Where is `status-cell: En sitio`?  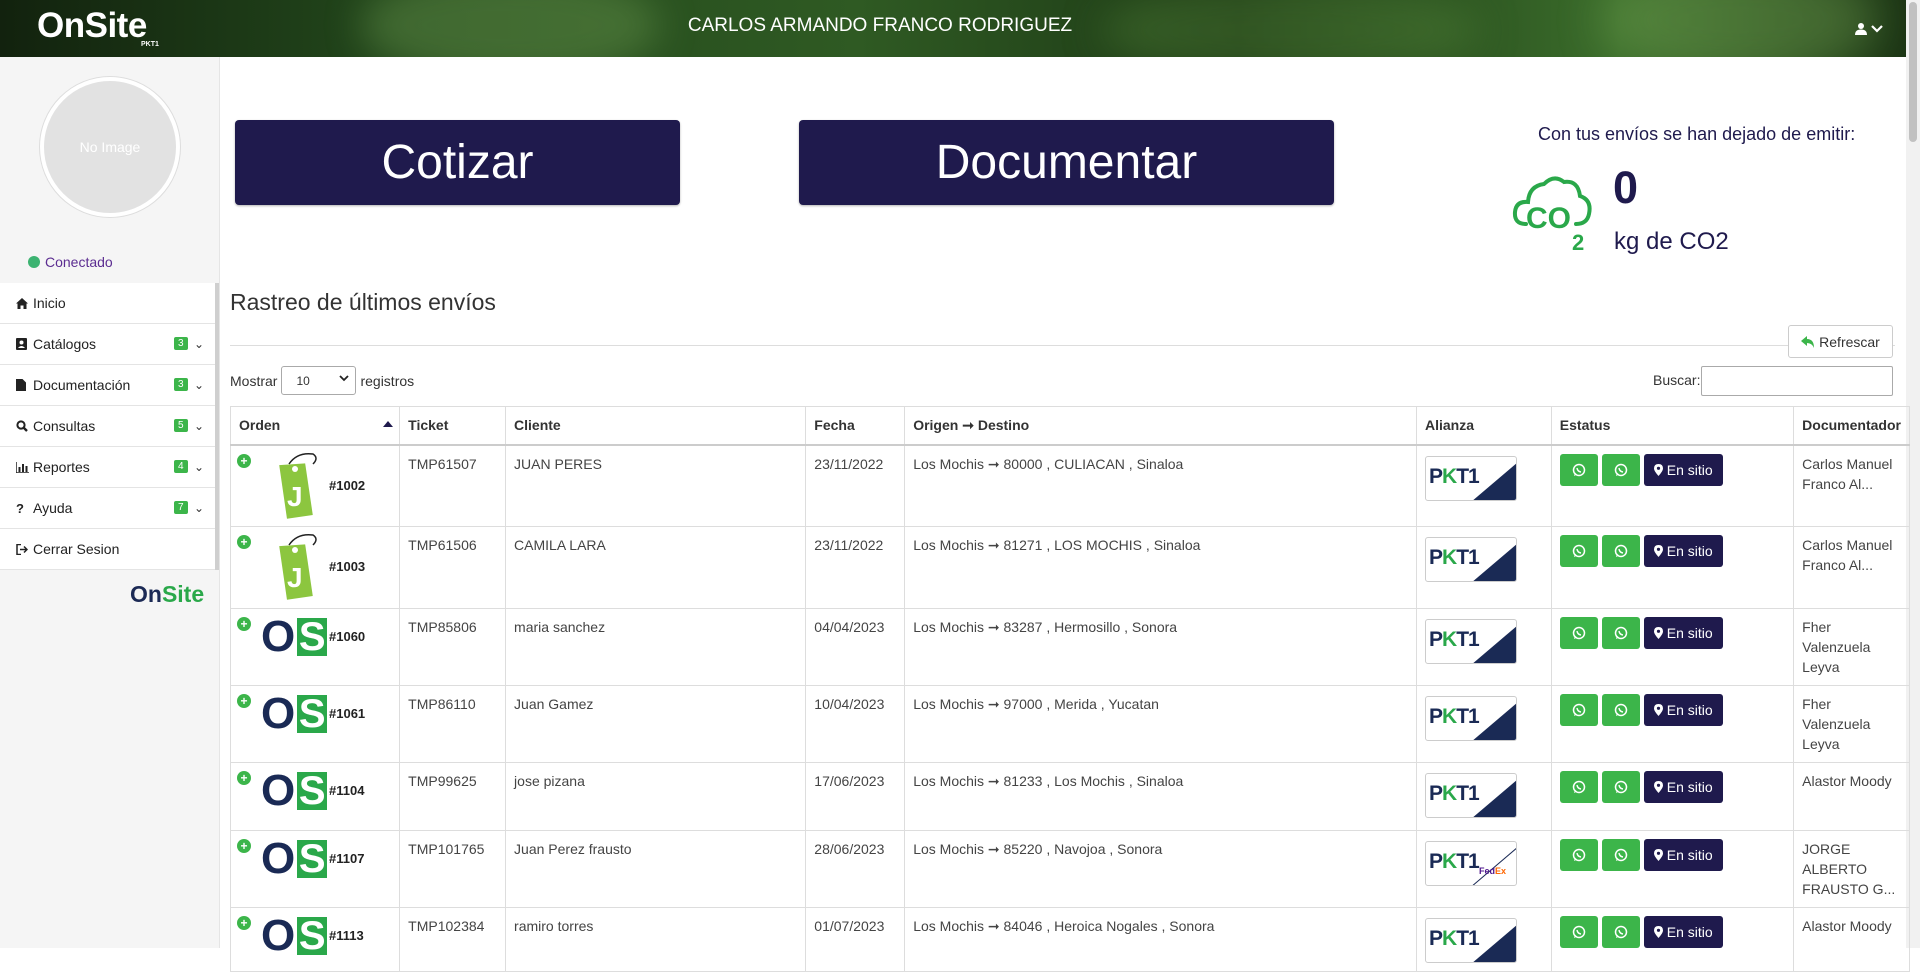
status-cell: En sitio is located at coordinates (1672, 485).